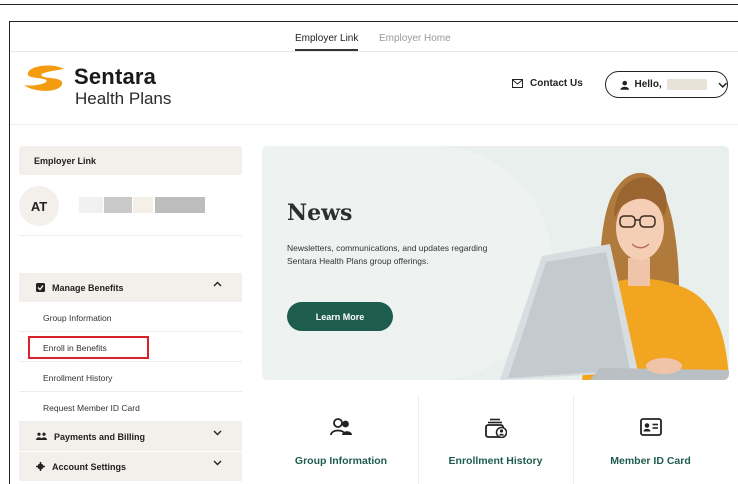 This screenshot has width=738, height=484. Describe the element at coordinates (341, 439) in the screenshot. I see `card-group-information: Group Information` at that location.